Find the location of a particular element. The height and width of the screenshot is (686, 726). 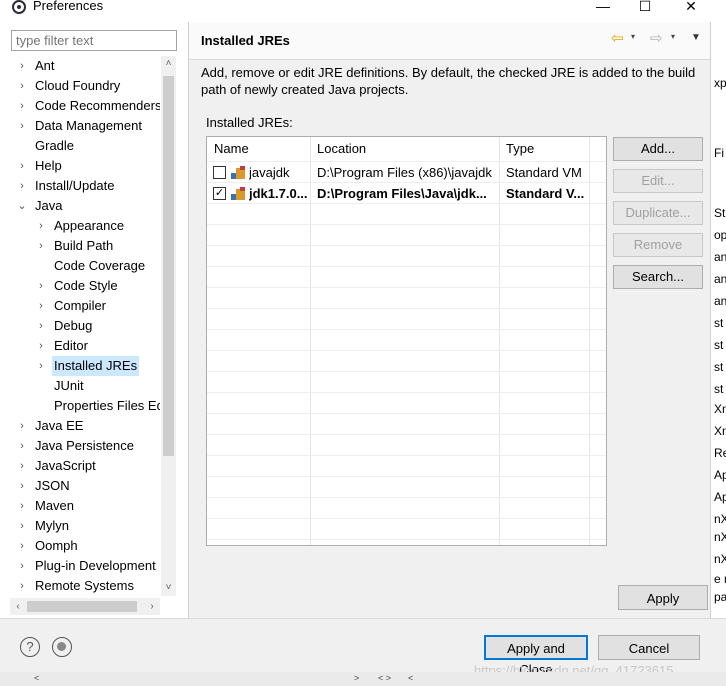

background-text-fragment: anl is located at coordinates (720, 301).